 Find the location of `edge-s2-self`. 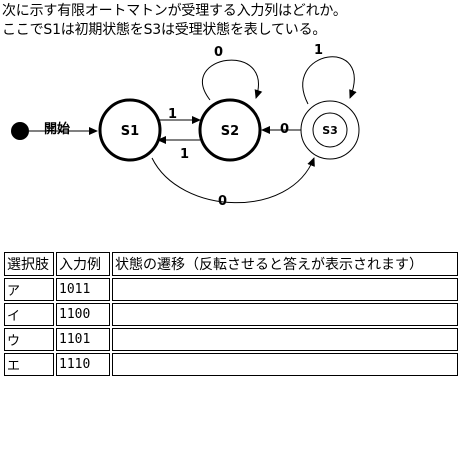

edge-s2-self is located at coordinates (232, 80).